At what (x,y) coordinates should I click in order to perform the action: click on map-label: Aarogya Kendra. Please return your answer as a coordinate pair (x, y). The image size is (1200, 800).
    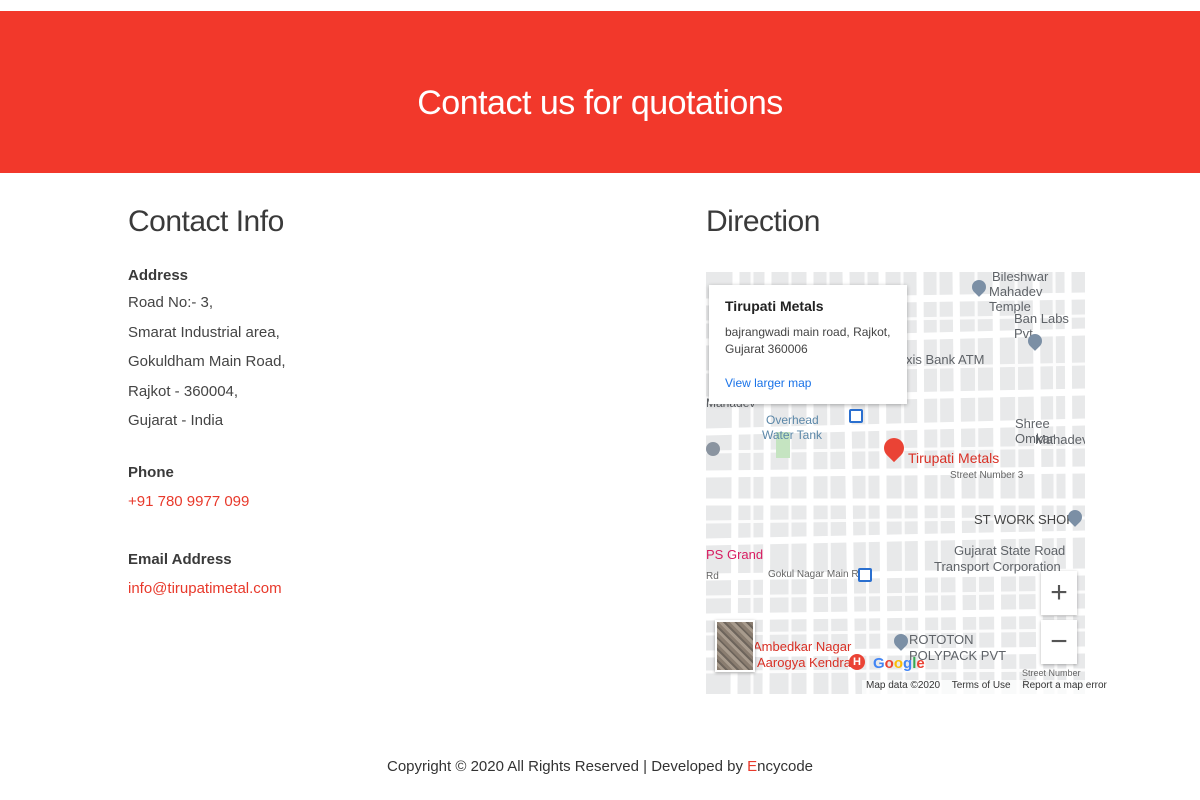
    Looking at the image, I should click on (804, 662).